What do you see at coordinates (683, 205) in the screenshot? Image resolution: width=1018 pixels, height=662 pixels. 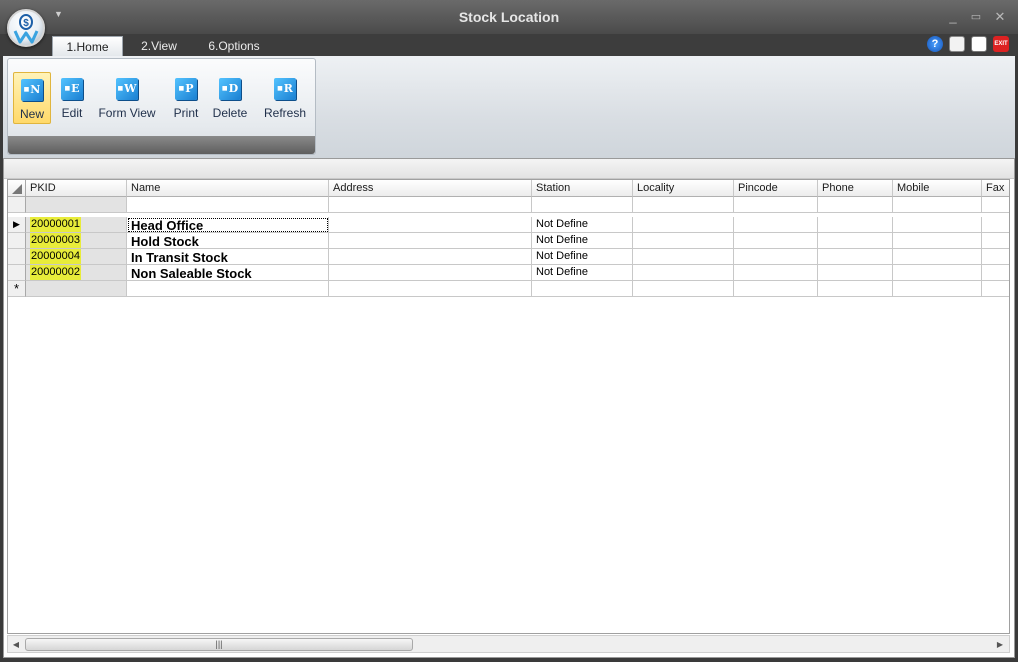 I see `filter-cell-locality` at bounding box center [683, 205].